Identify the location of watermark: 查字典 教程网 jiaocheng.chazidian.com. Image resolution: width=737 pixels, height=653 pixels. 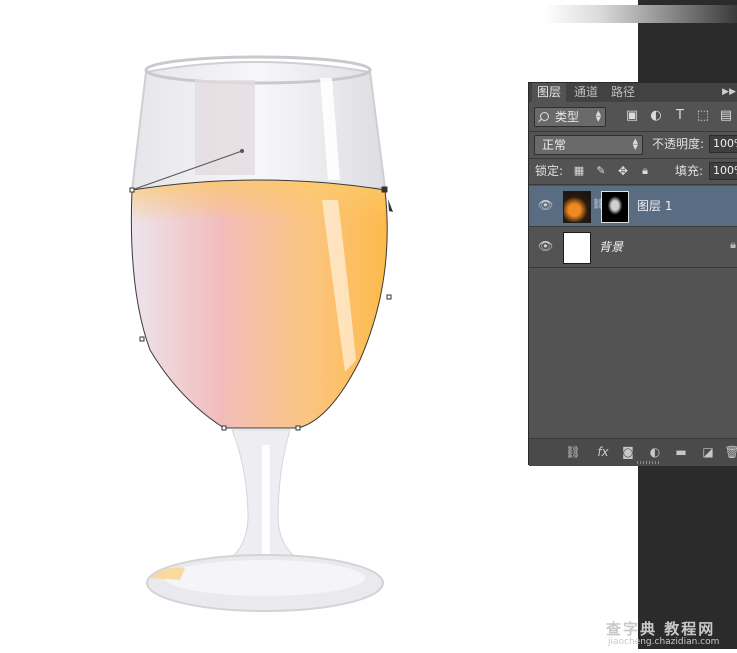
(671, 633).